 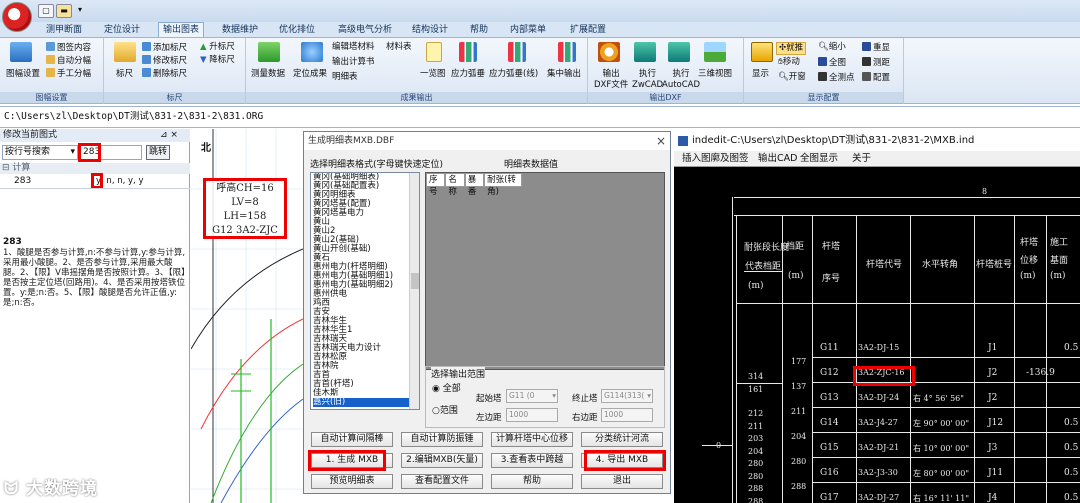 I want to click on range-group-label: 选择输出范围, so click(x=458, y=373).